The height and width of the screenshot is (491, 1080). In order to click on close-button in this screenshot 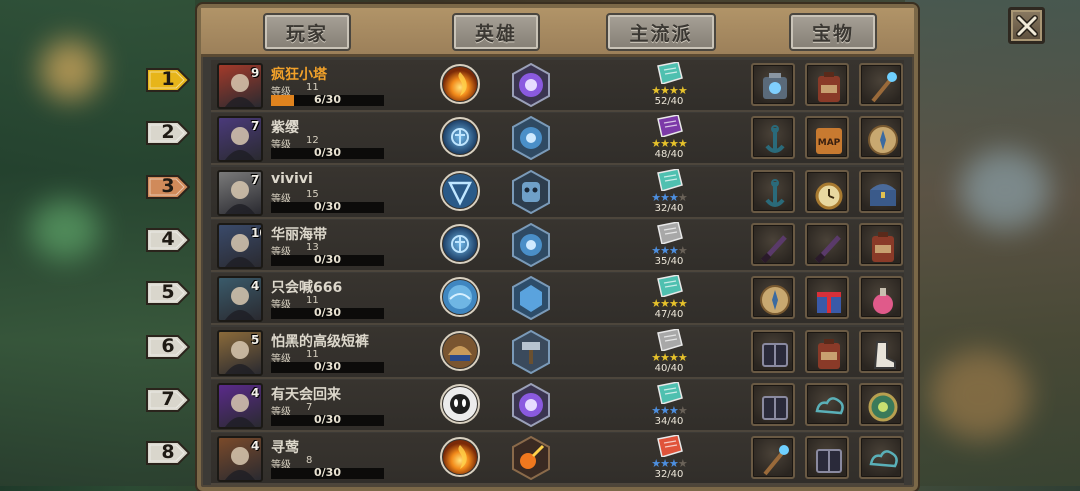, I will do `click(1026, 25)`.